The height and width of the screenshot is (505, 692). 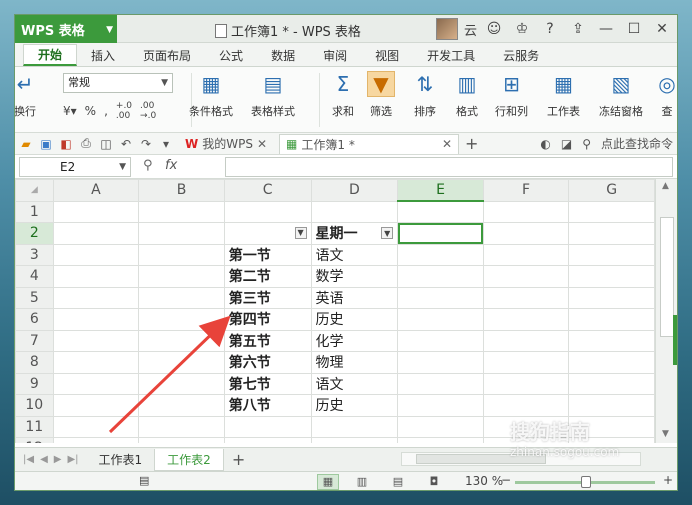 I want to click on maximize-button: ☐, so click(x=634, y=29).